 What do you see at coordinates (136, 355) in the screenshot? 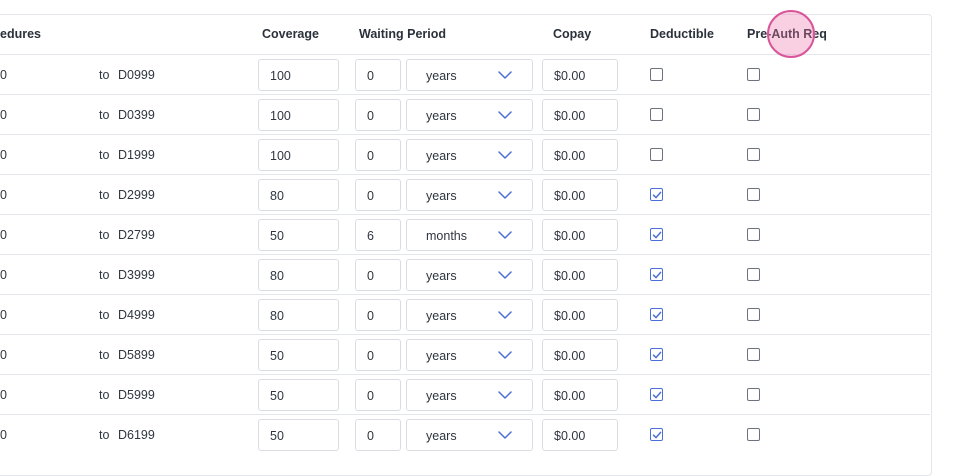
I see `procedure-to-code: D5899` at bounding box center [136, 355].